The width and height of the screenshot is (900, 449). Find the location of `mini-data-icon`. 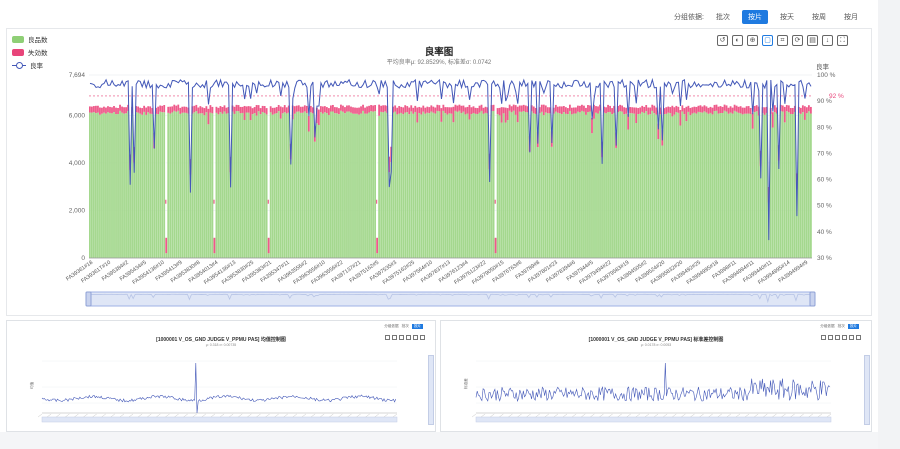

mini-data-icon is located at coordinates (415, 337).